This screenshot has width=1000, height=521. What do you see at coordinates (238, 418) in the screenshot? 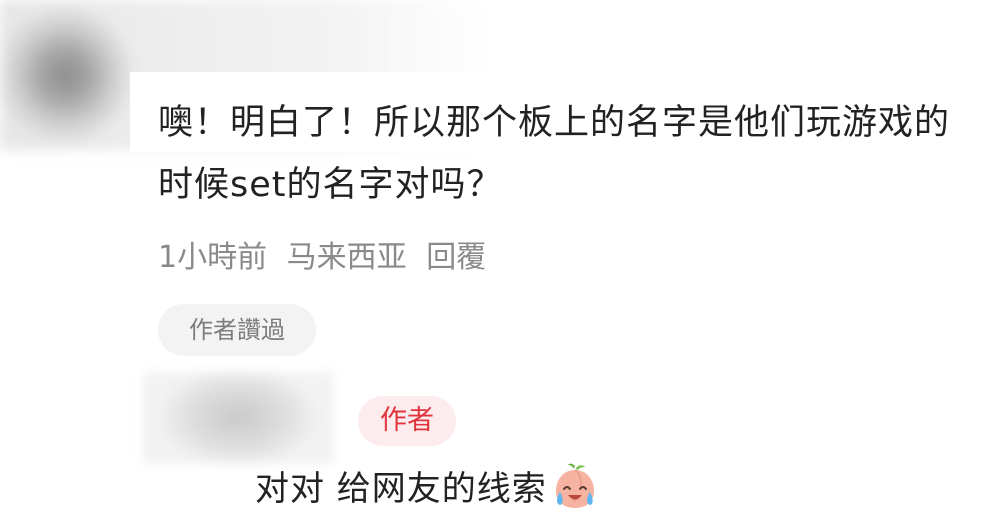
I see `blurred-reply-avatar` at bounding box center [238, 418].